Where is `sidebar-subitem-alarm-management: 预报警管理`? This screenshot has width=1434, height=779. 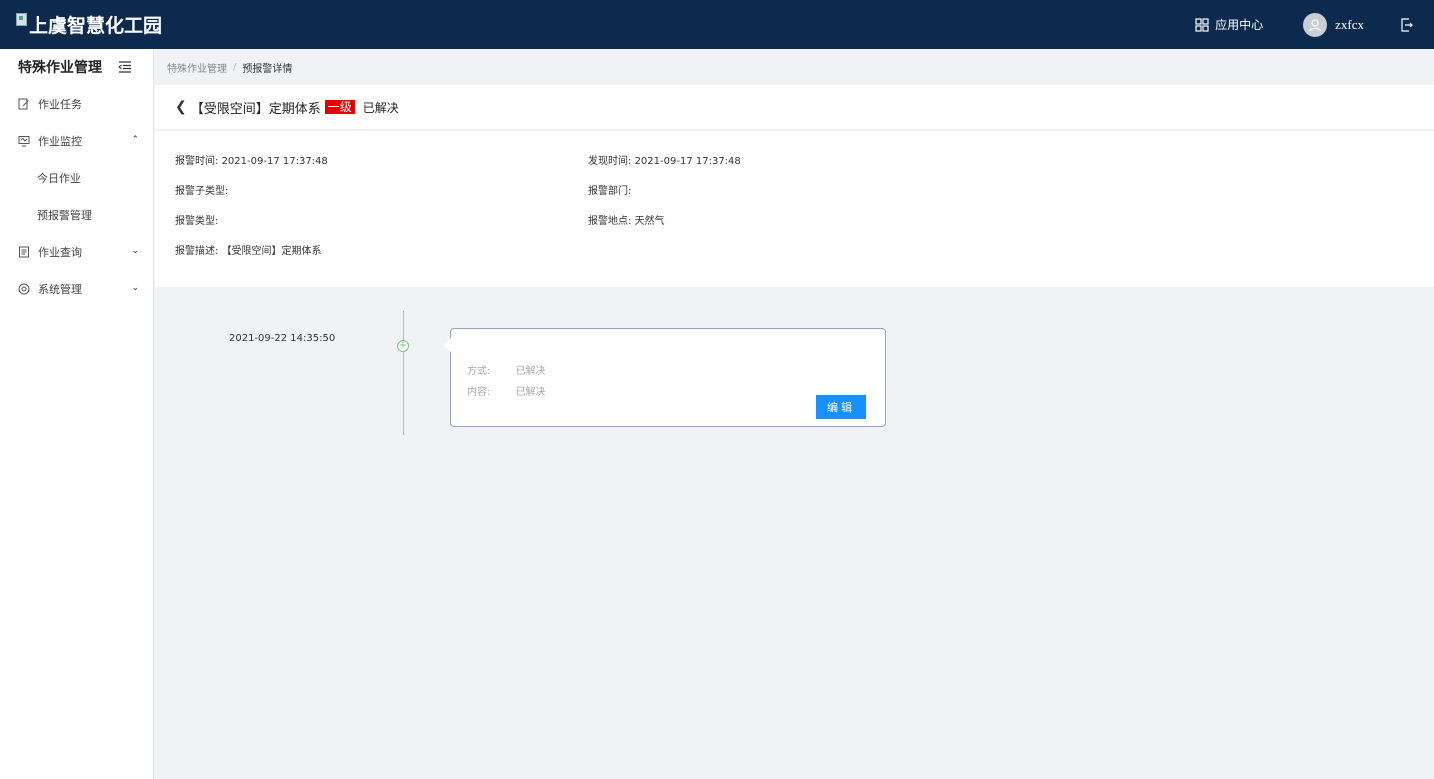 sidebar-subitem-alarm-management: 预报警管理 is located at coordinates (76, 214).